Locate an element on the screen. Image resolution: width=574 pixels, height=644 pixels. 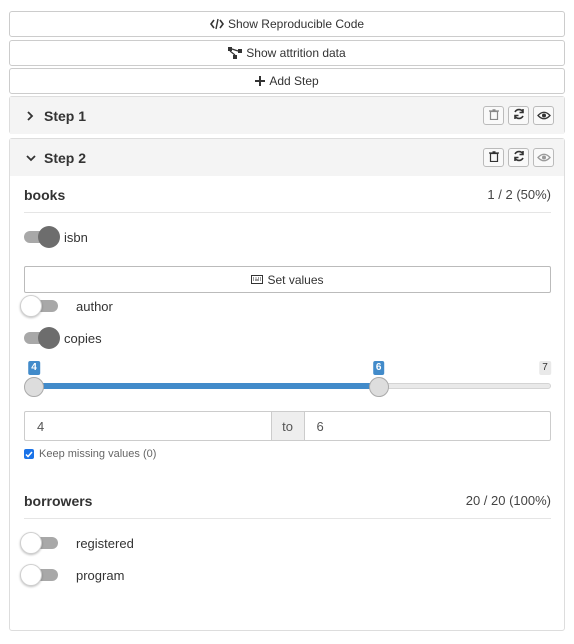
keep-missing-checkbox is located at coordinates (29, 454).